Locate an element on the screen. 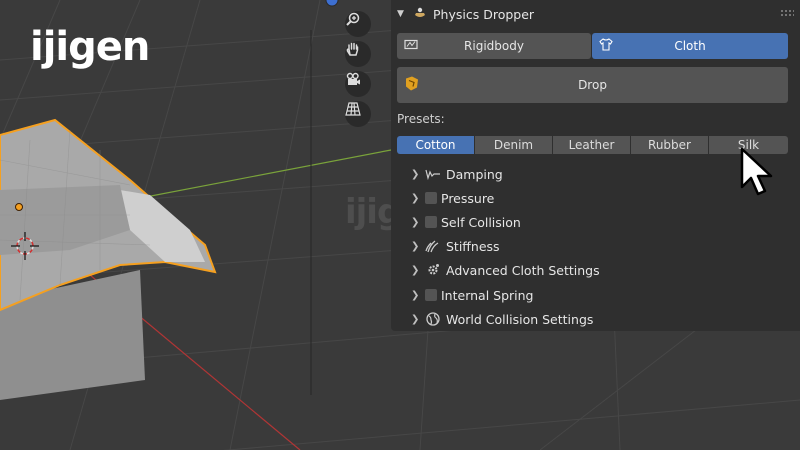 The image size is (800, 450). subpanel-world-collision-settings: ❯ World Collision Settings is located at coordinates (502, 319).